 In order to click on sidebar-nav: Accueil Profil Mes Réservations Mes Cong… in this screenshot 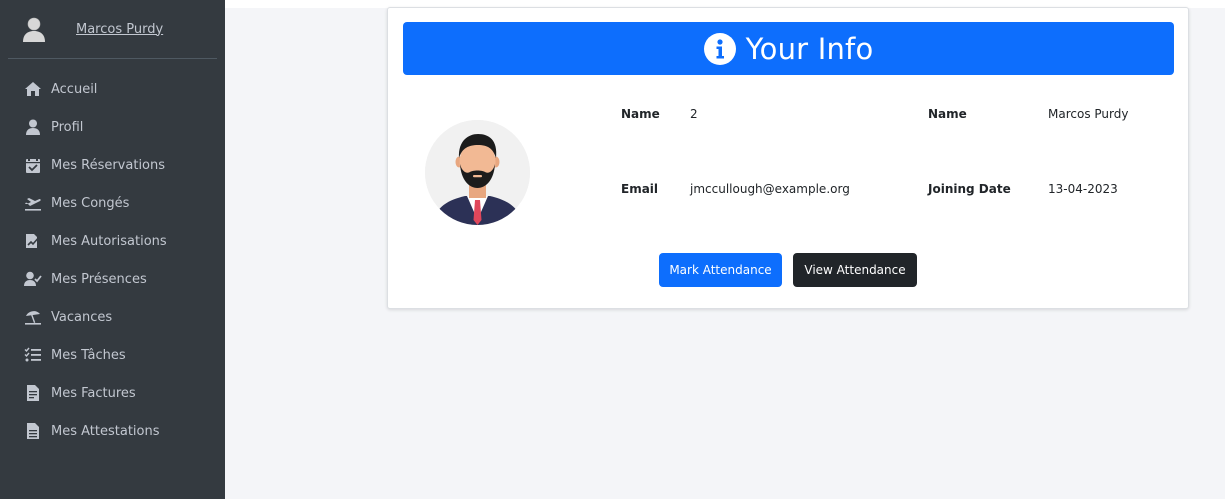, I will do `click(112, 260)`.